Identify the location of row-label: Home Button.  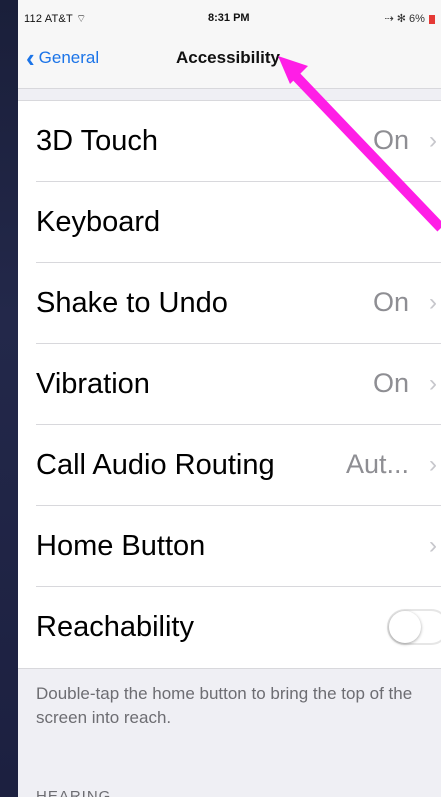
(121, 546).